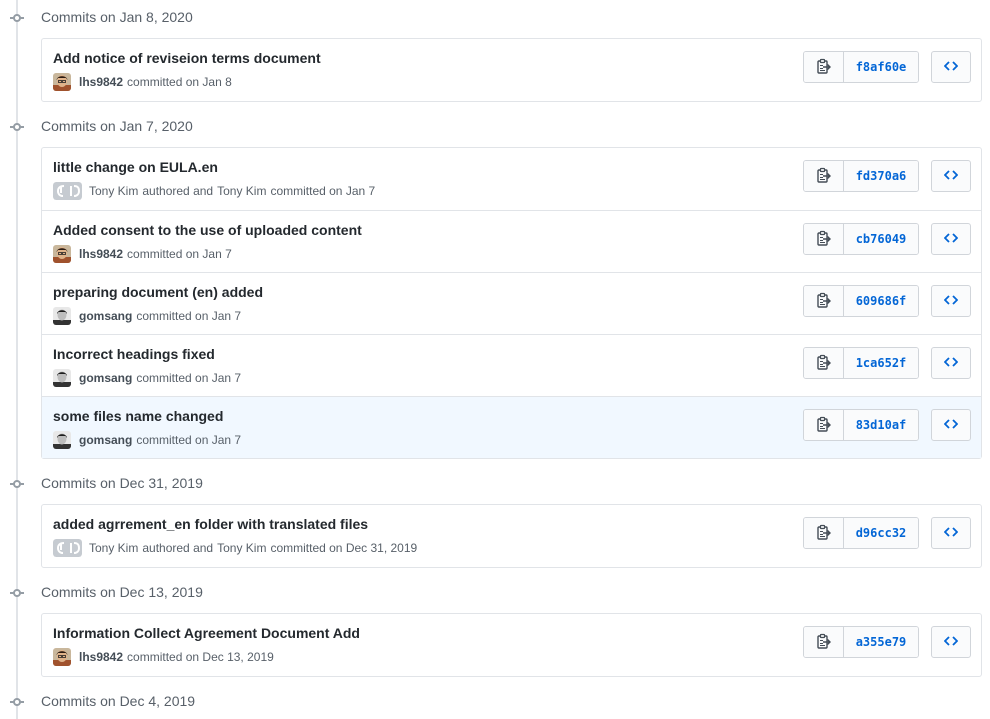  I want to click on sha-button-group: a355e79, so click(861, 642).